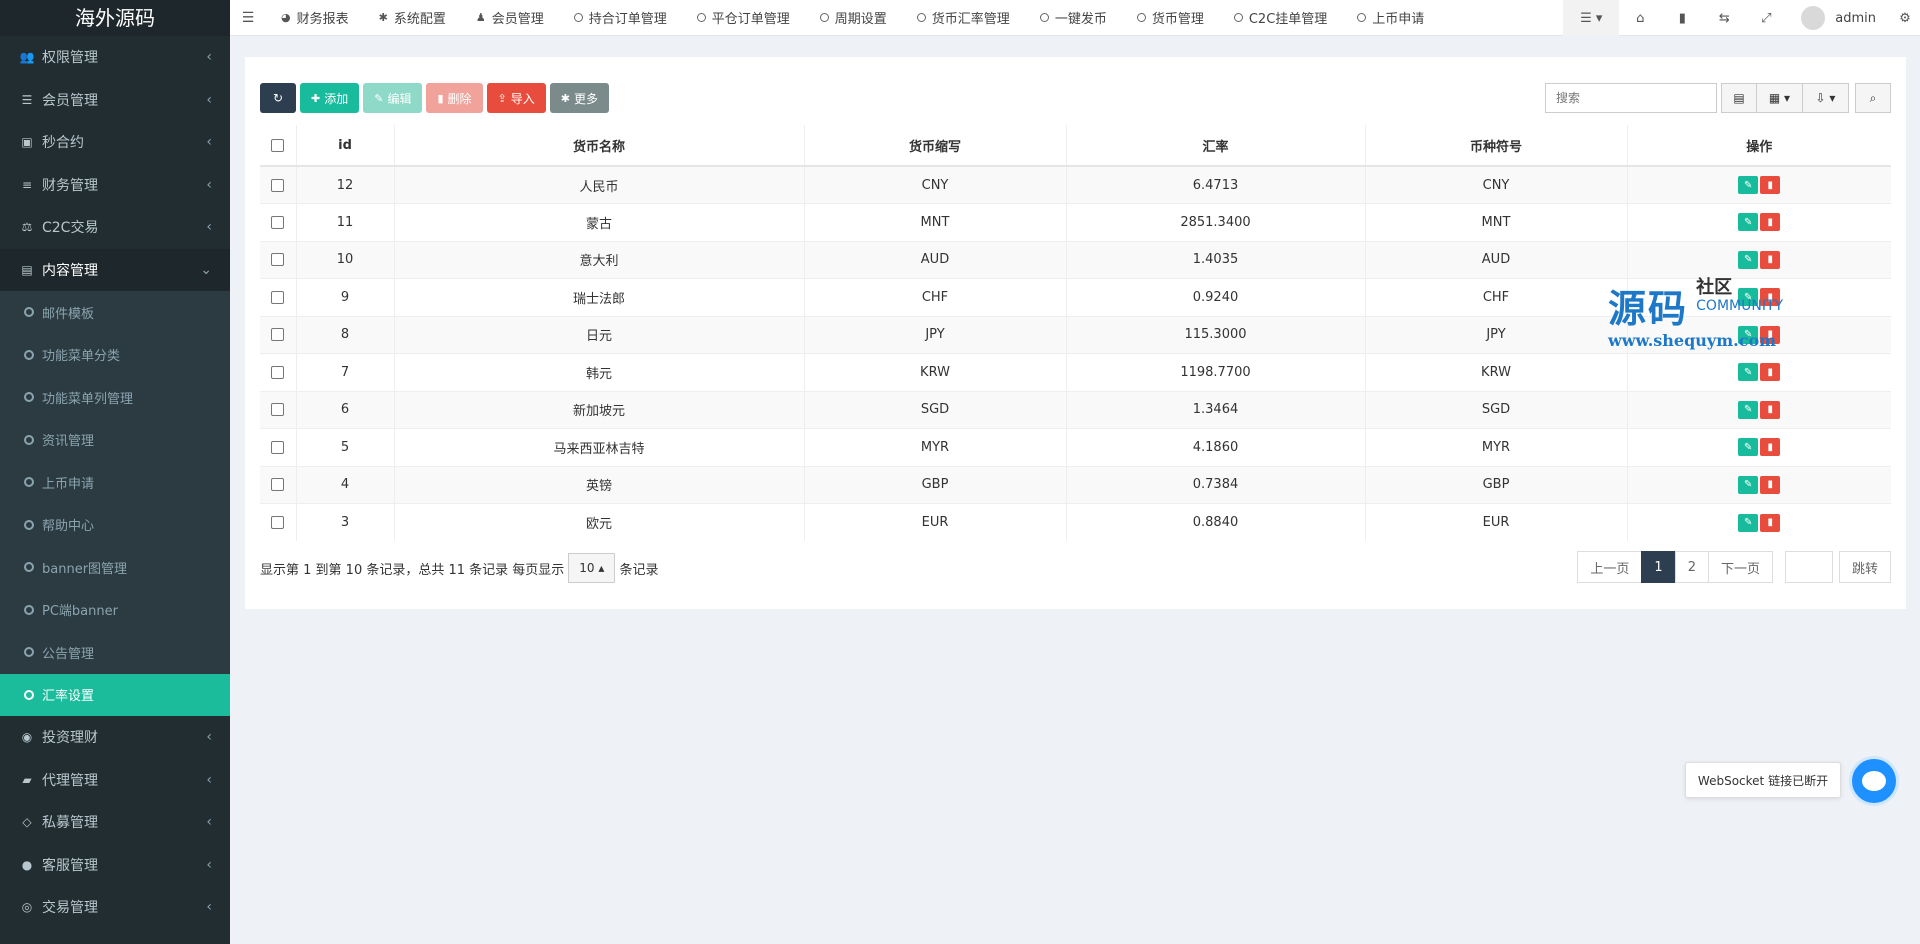 The image size is (1920, 944). What do you see at coordinates (1215, 146) in the screenshot?
I see `col-rate: 汇率` at bounding box center [1215, 146].